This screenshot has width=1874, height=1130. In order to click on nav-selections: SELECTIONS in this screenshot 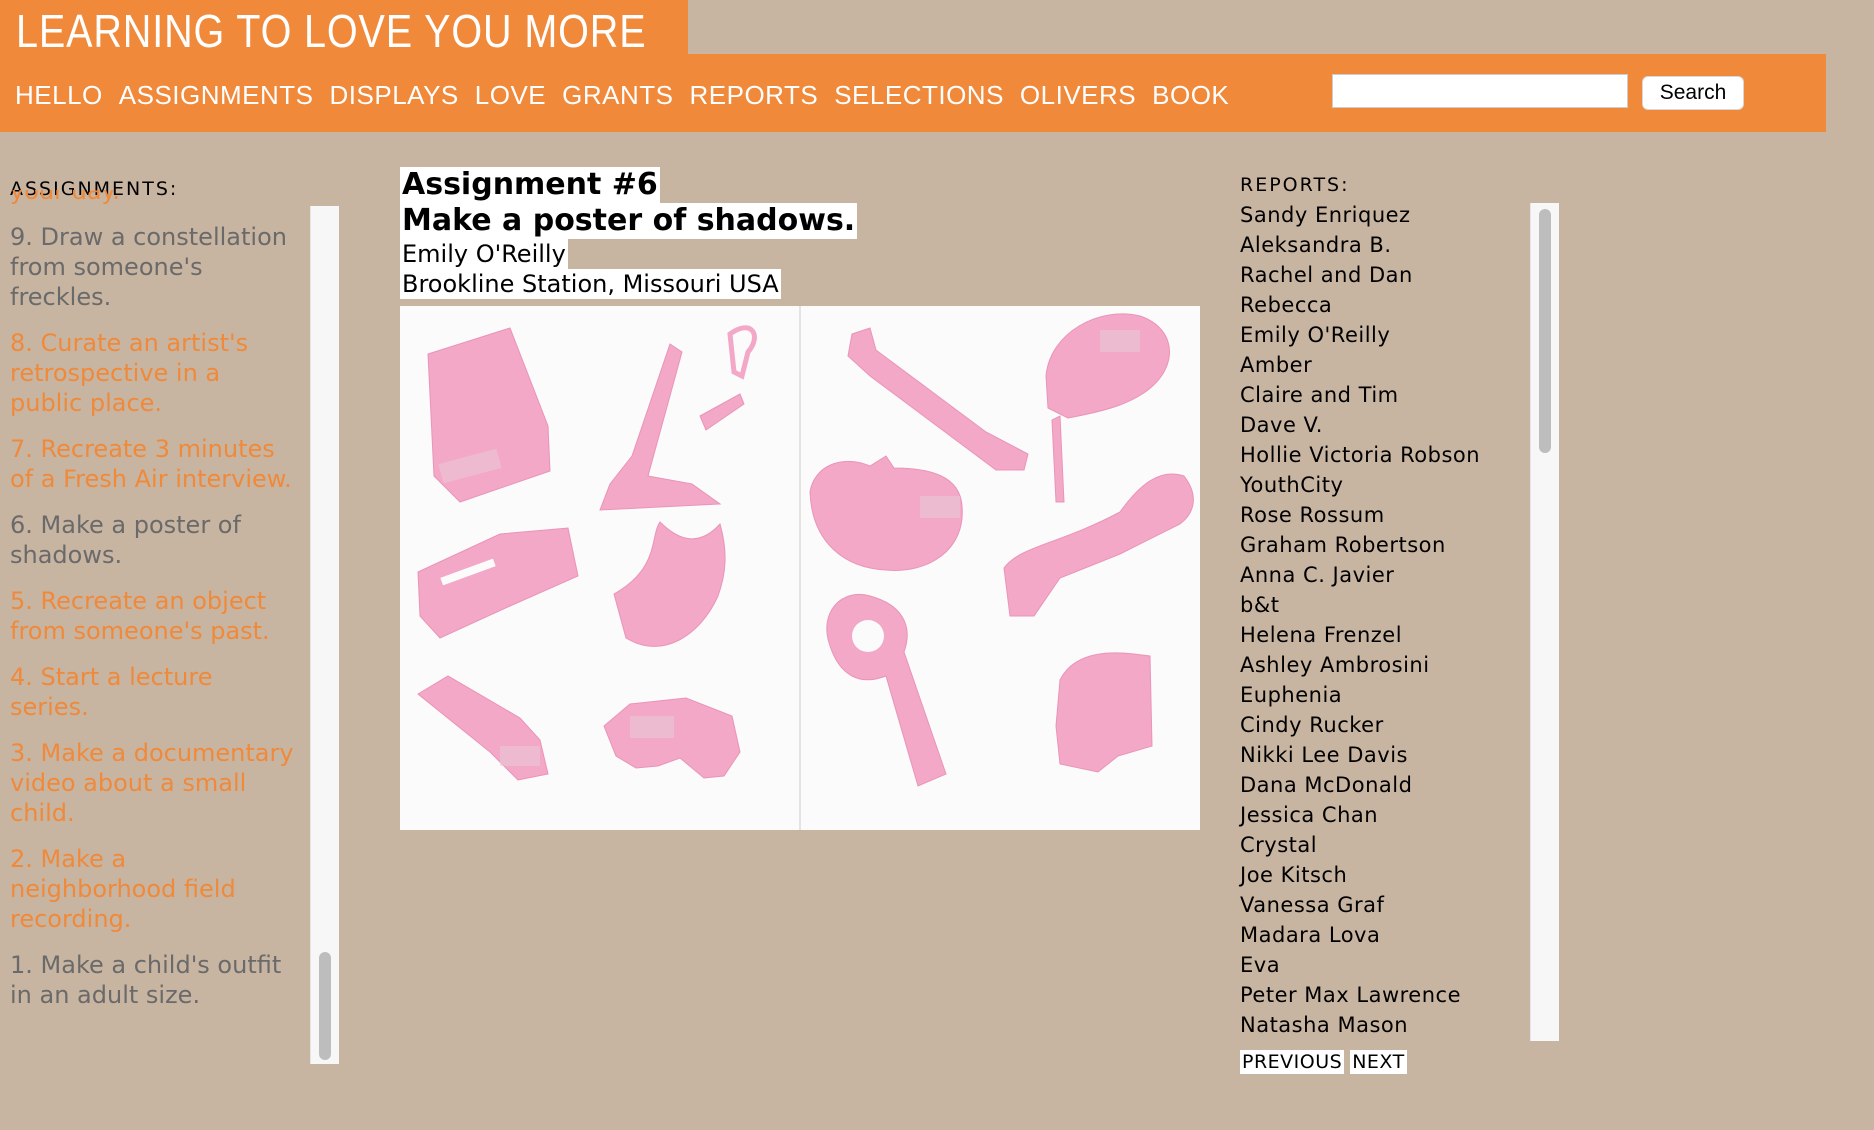, I will do `click(919, 95)`.